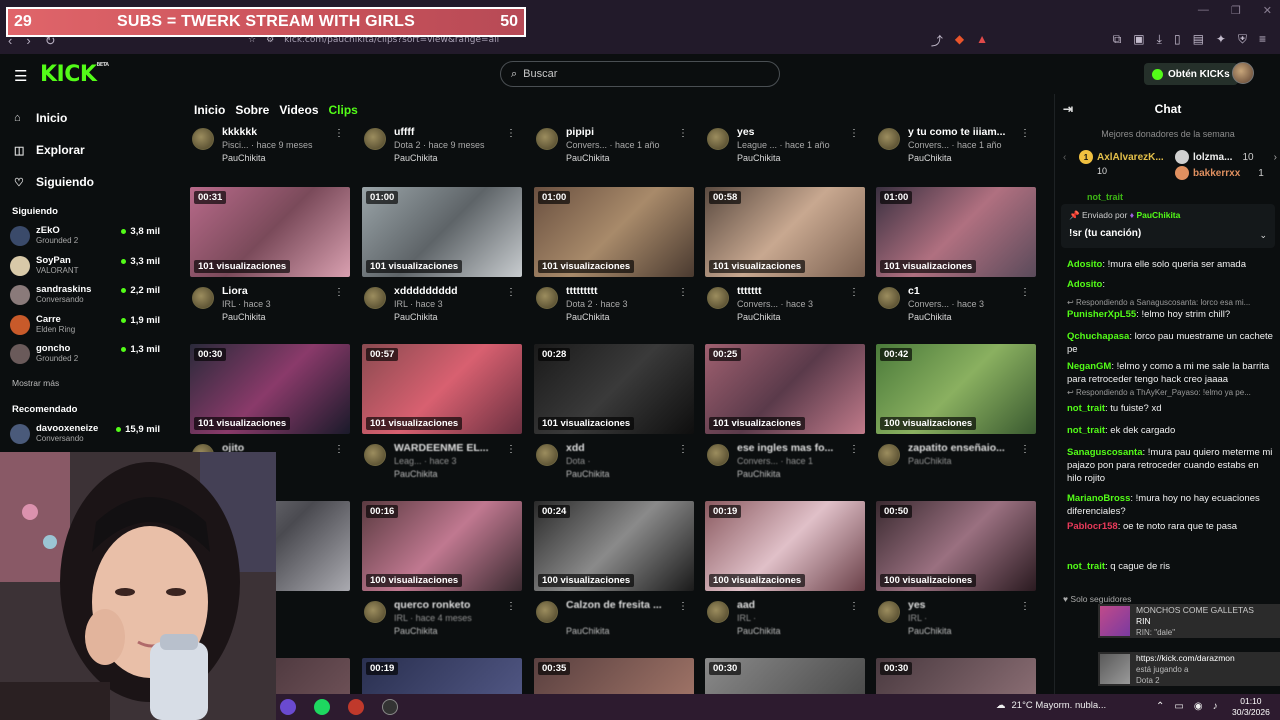 Image resolution: width=1280 pixels, height=720 pixels. What do you see at coordinates (270, 232) in the screenshot?
I see `clip-thumbnail: 00:31 101 visualizaciones` at bounding box center [270, 232].